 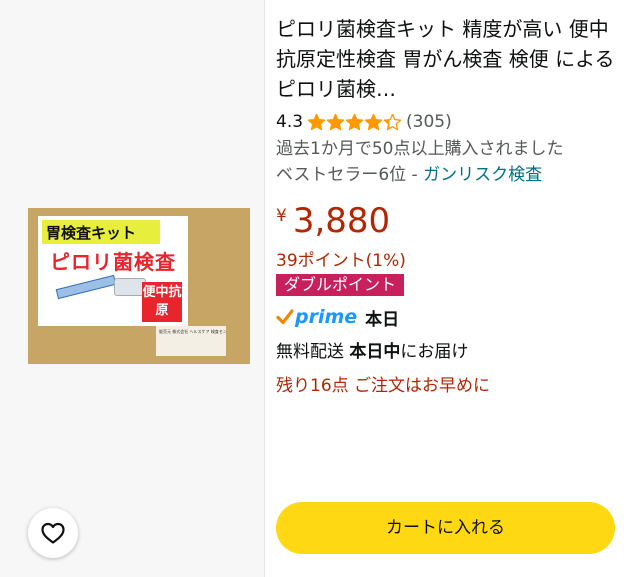 I want to click on points-text: 39ポイント(1%), so click(x=341, y=261).